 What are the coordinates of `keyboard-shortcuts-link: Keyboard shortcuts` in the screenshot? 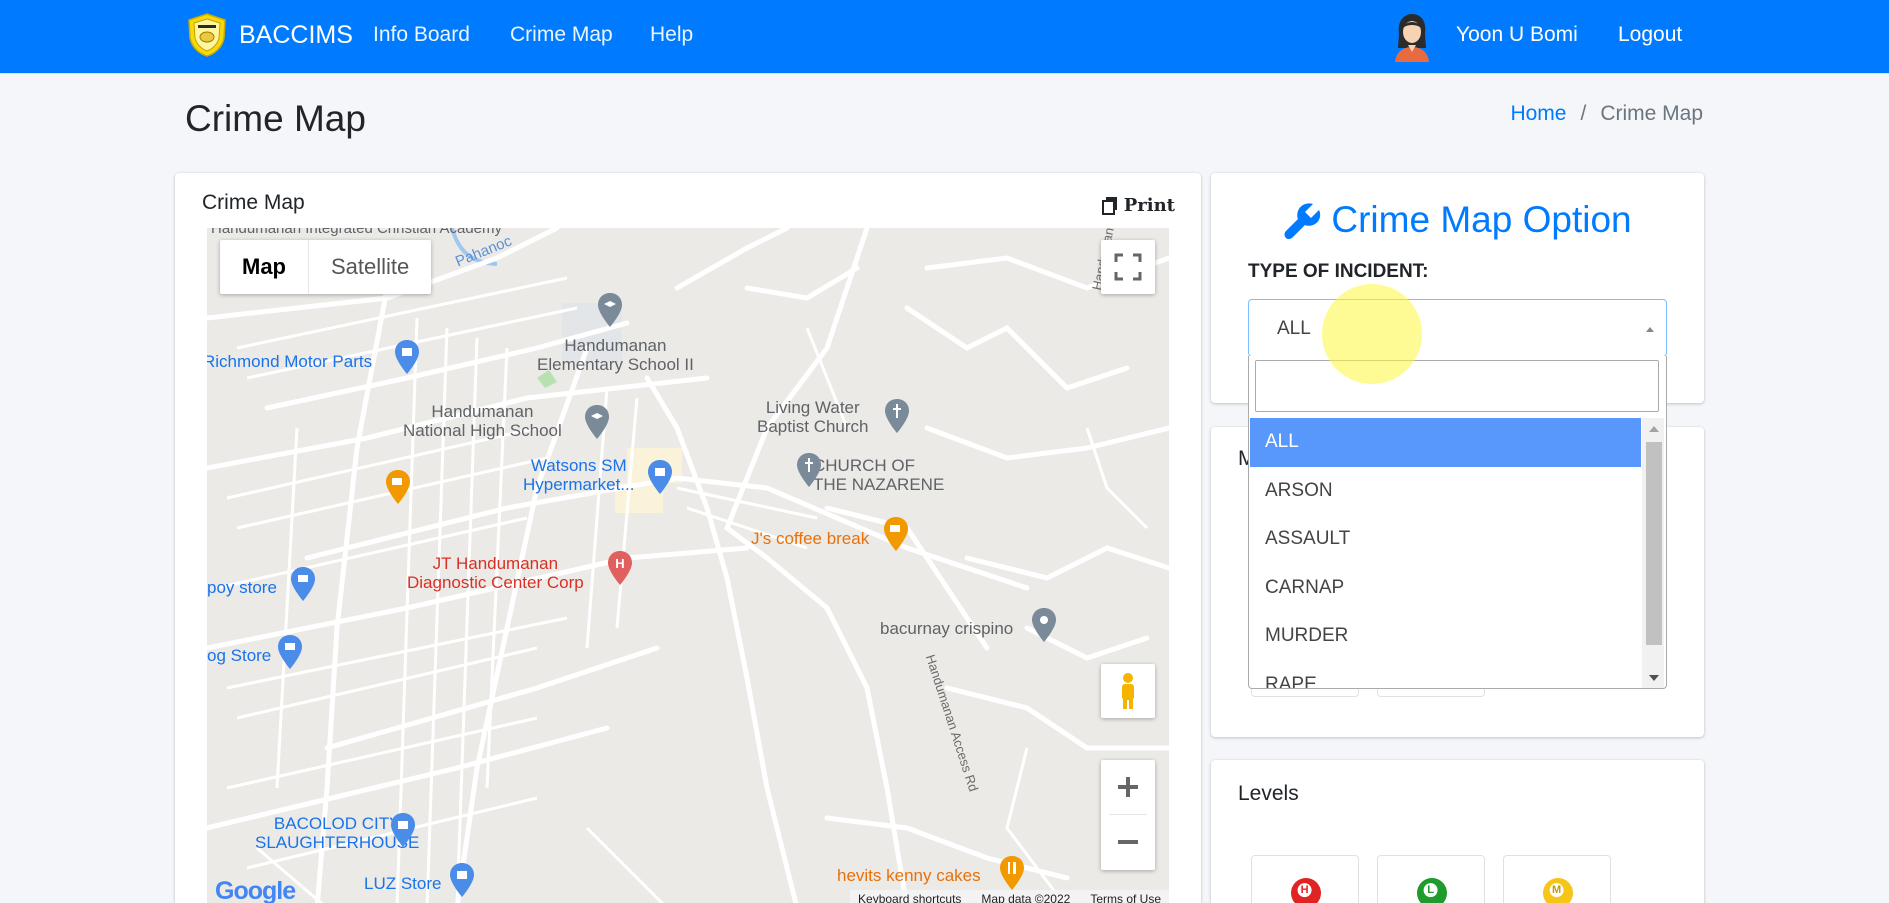 It's located at (909, 896).